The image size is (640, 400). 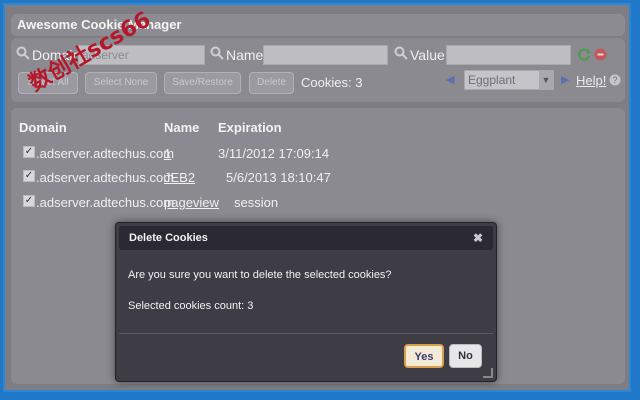 I want to click on chevron-down-icon: ▼, so click(x=546, y=80).